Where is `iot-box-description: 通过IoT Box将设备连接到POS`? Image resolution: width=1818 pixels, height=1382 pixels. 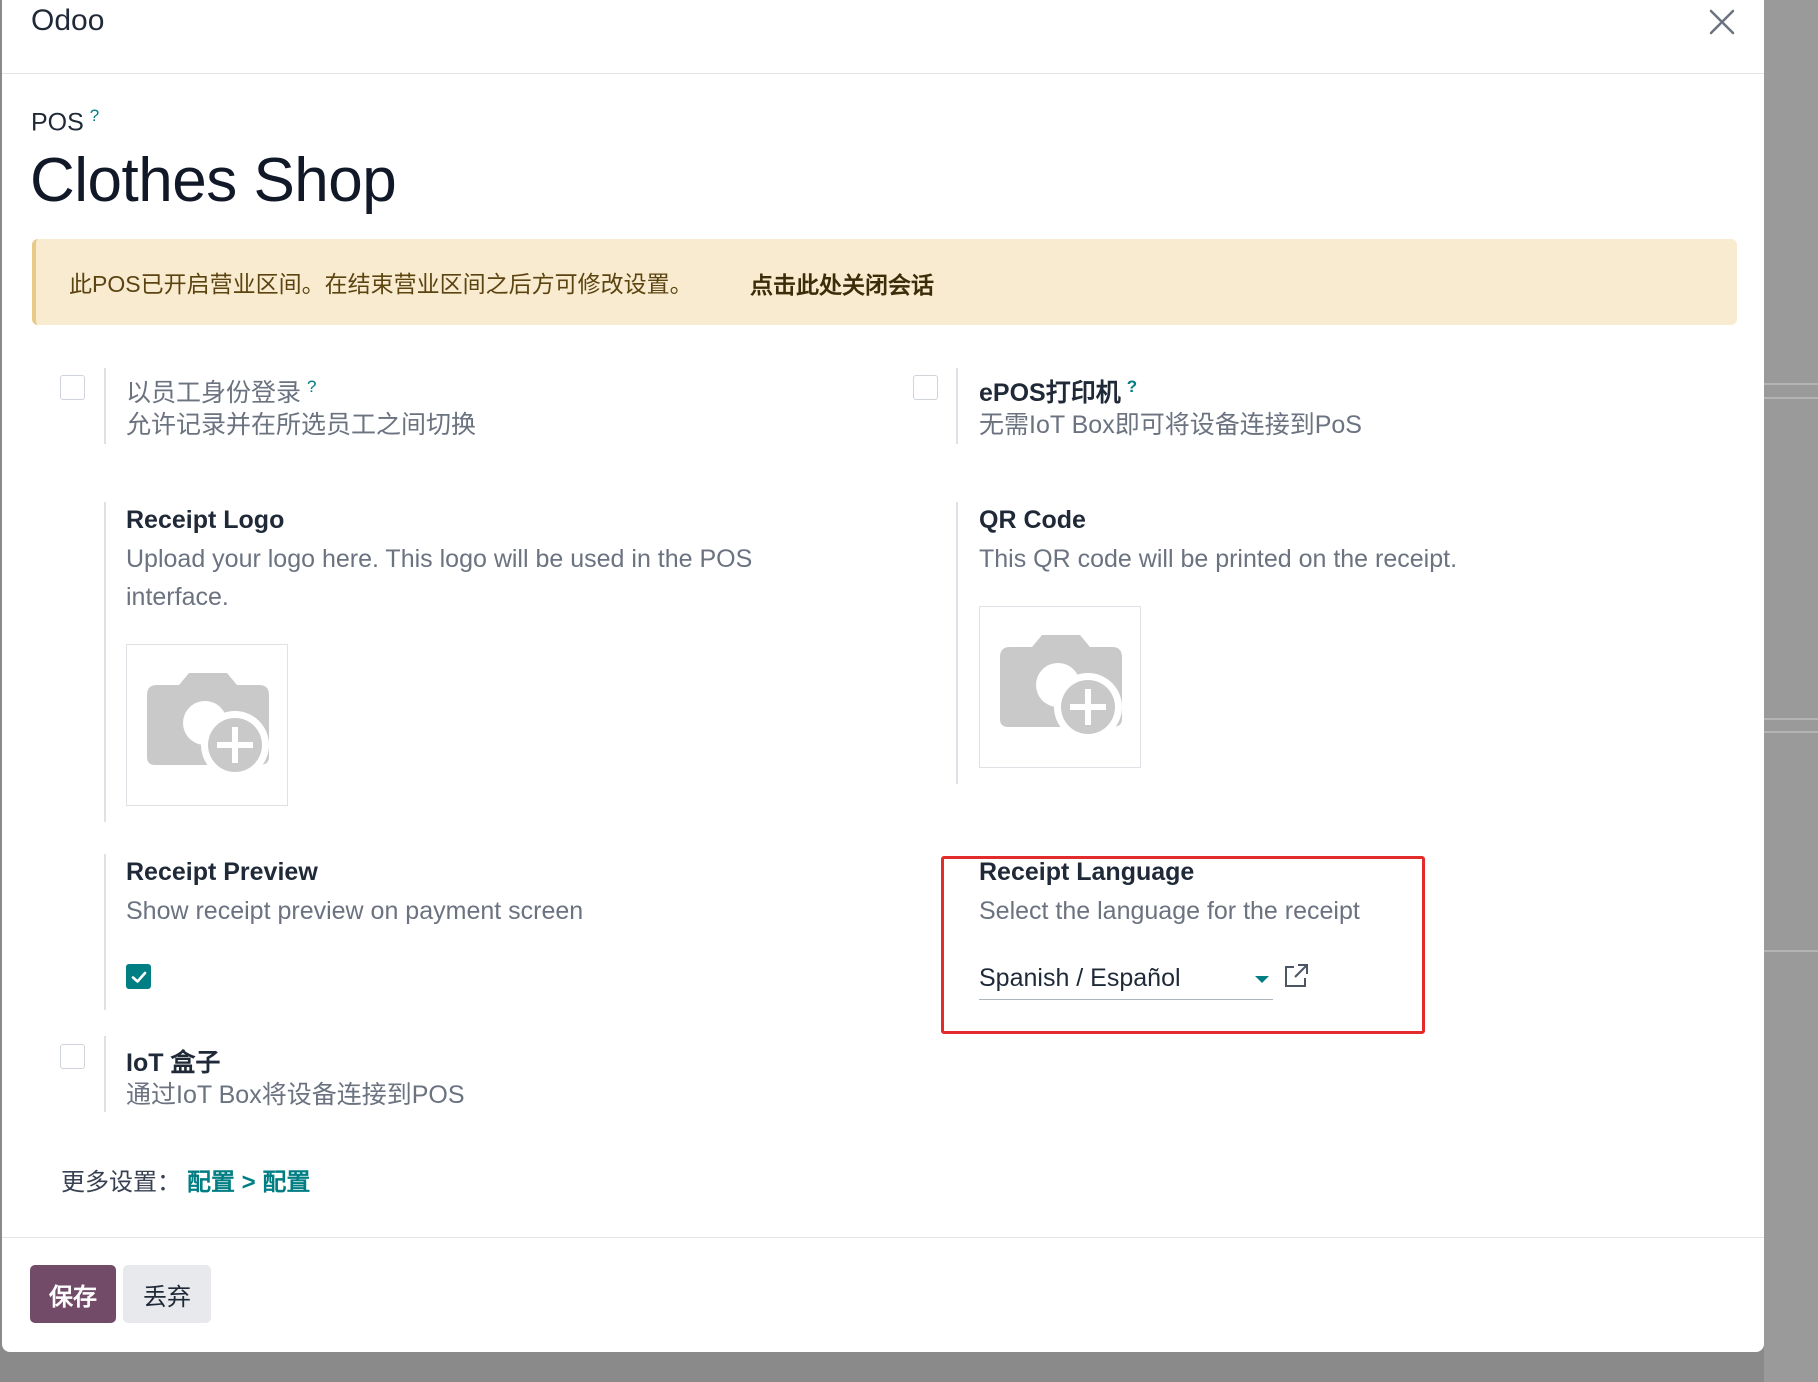
iot-box-description: 通过IoT Box将设备连接到POS is located at coordinates (295, 1095).